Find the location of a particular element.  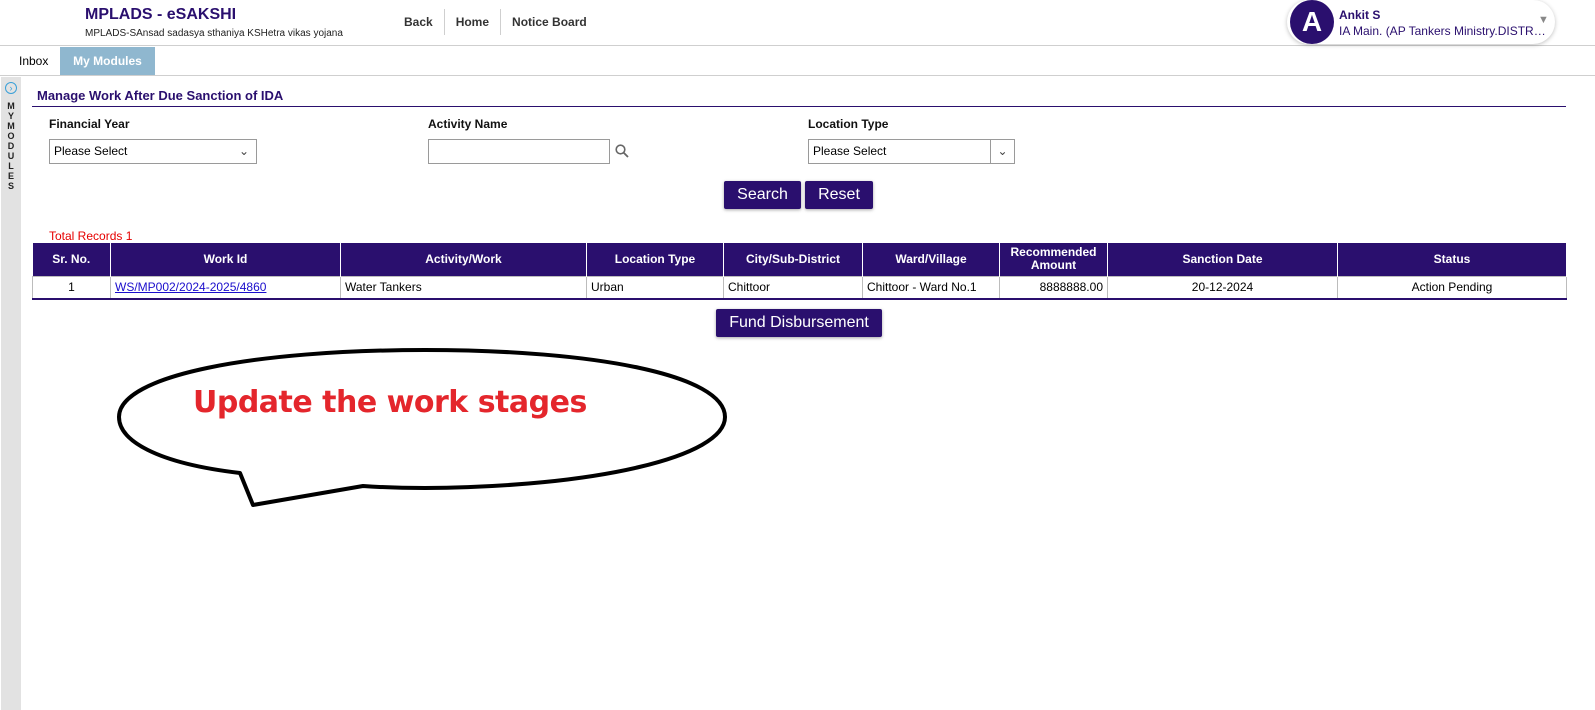

speech-bubble-callout is located at coordinates (422, 427).